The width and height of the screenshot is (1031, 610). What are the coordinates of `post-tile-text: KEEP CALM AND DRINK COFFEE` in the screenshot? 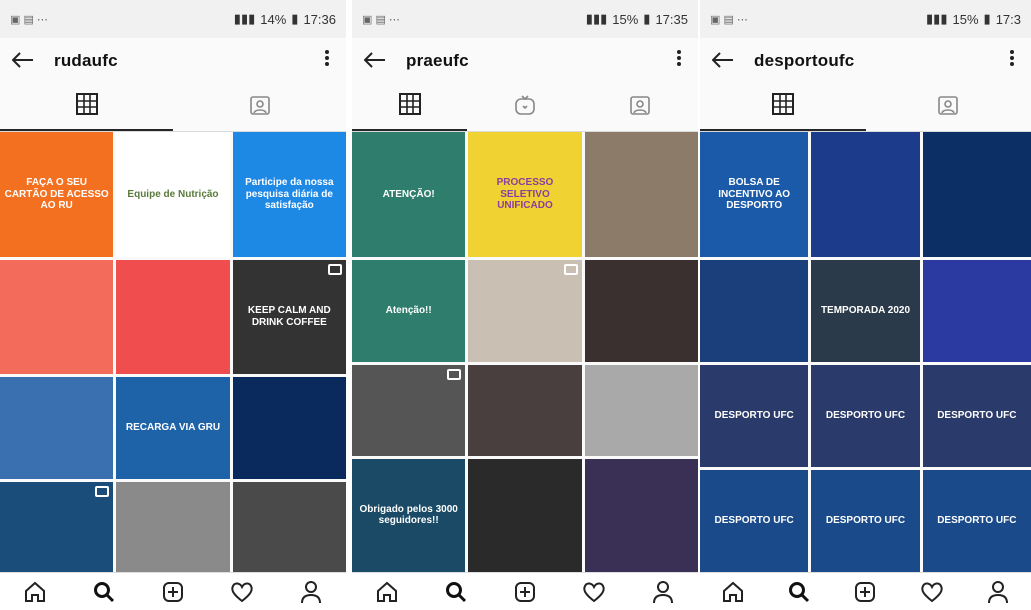 It's located at (289, 316).